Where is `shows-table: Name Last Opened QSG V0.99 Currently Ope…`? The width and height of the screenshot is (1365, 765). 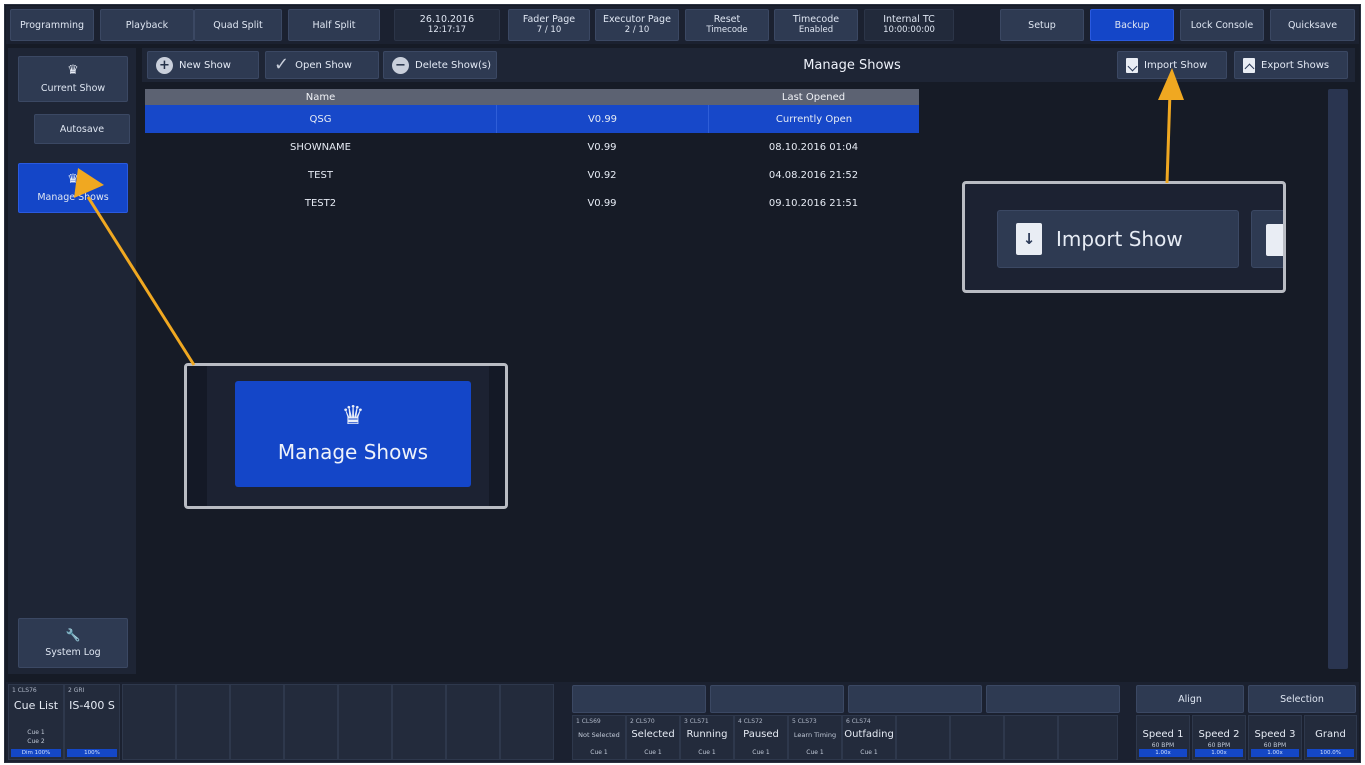
shows-table: Name Last Opened QSG V0.99 Currently Ope… is located at coordinates (532, 153).